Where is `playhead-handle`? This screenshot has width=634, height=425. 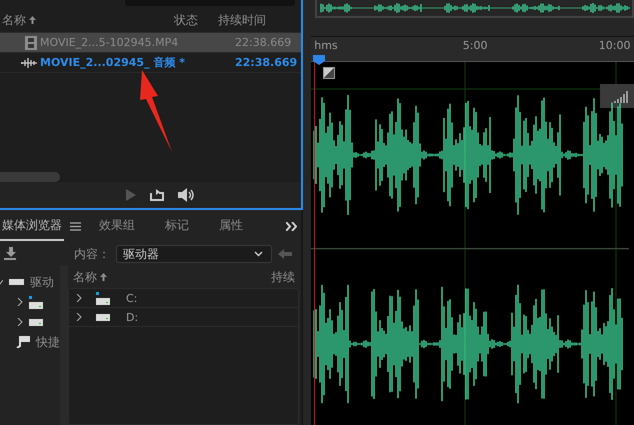
playhead-handle is located at coordinates (319, 60).